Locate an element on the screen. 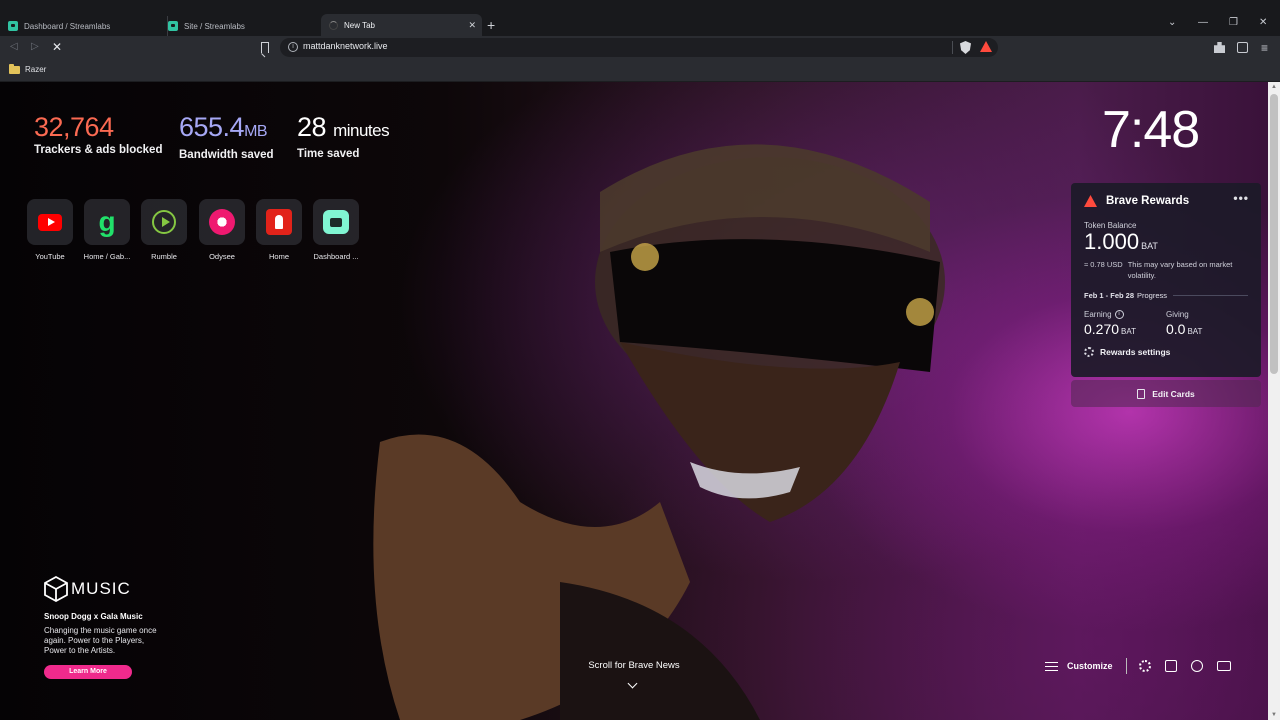 The image size is (1280, 720). stat-unit: MB is located at coordinates (256, 131).